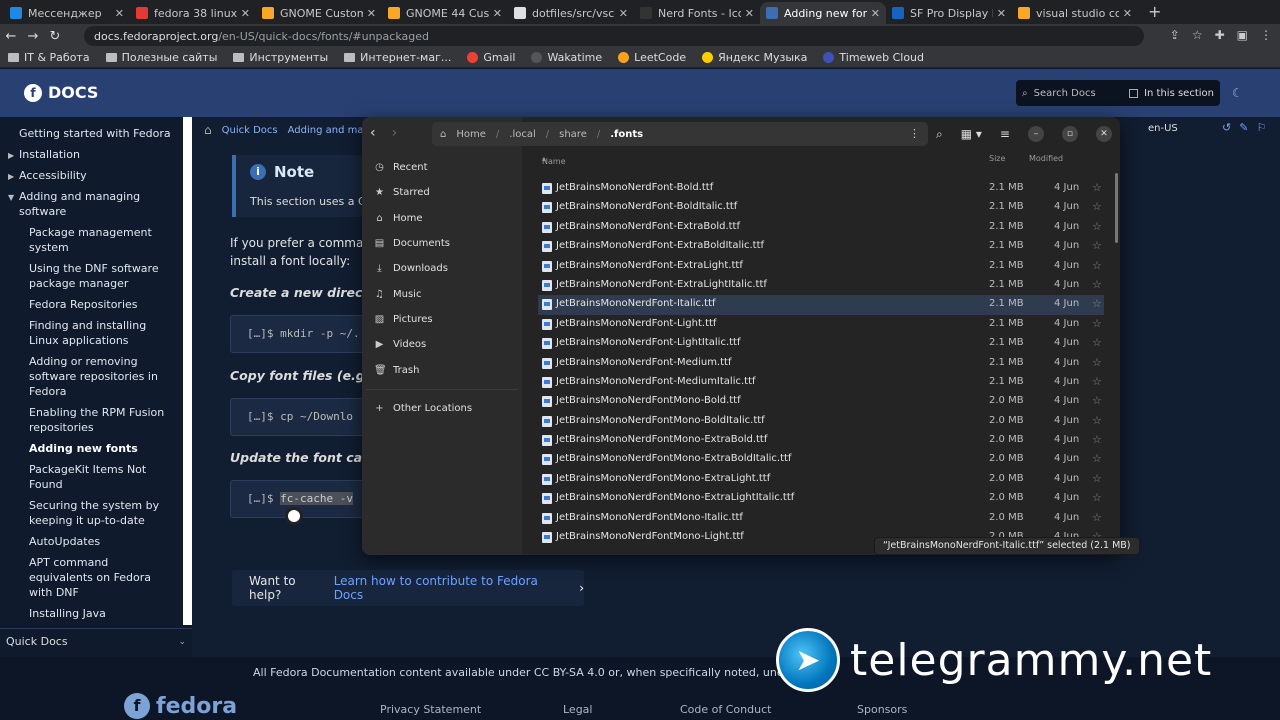  What do you see at coordinates (971, 134) in the screenshot?
I see `grid-view-icon: ▦ ▾` at bounding box center [971, 134].